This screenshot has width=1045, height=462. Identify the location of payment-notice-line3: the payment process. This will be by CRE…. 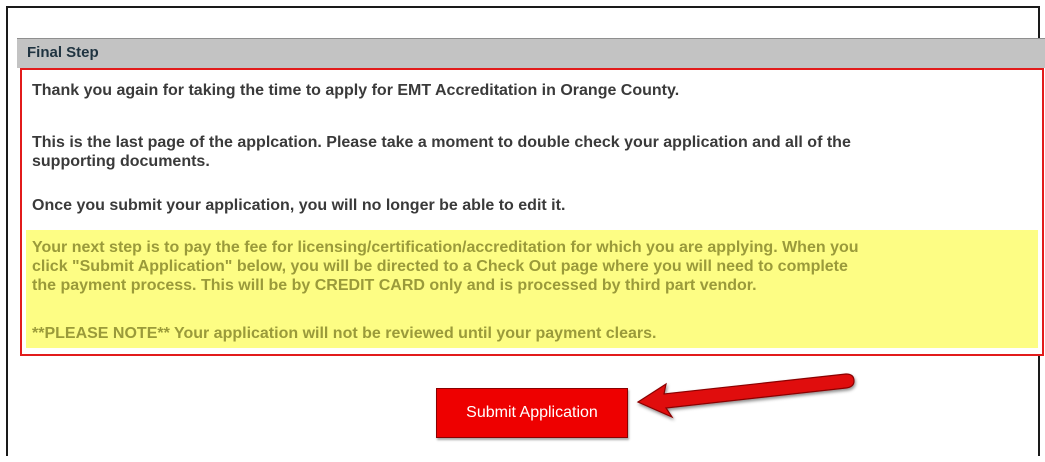
(394, 285).